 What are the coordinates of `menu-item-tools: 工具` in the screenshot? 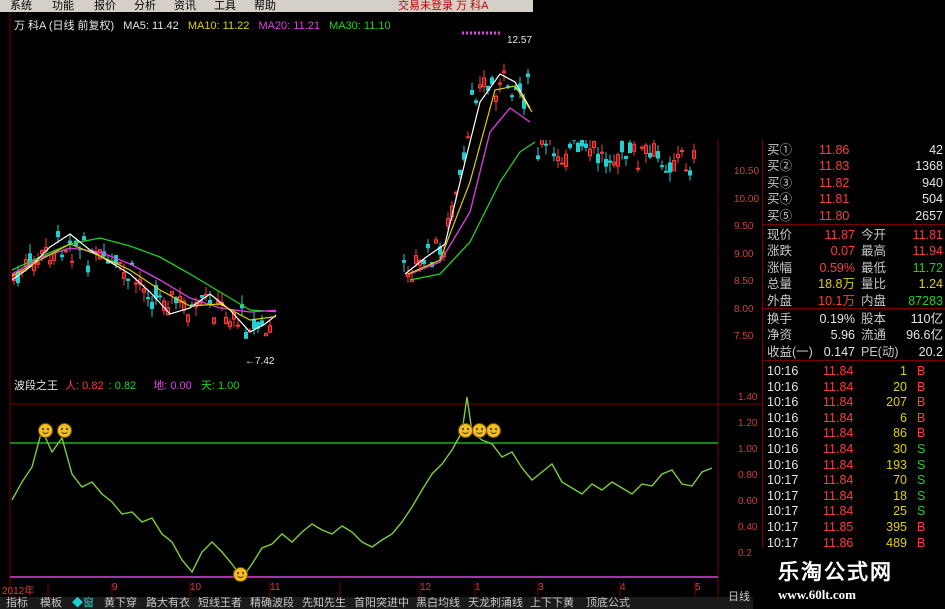 It's located at (225, 6).